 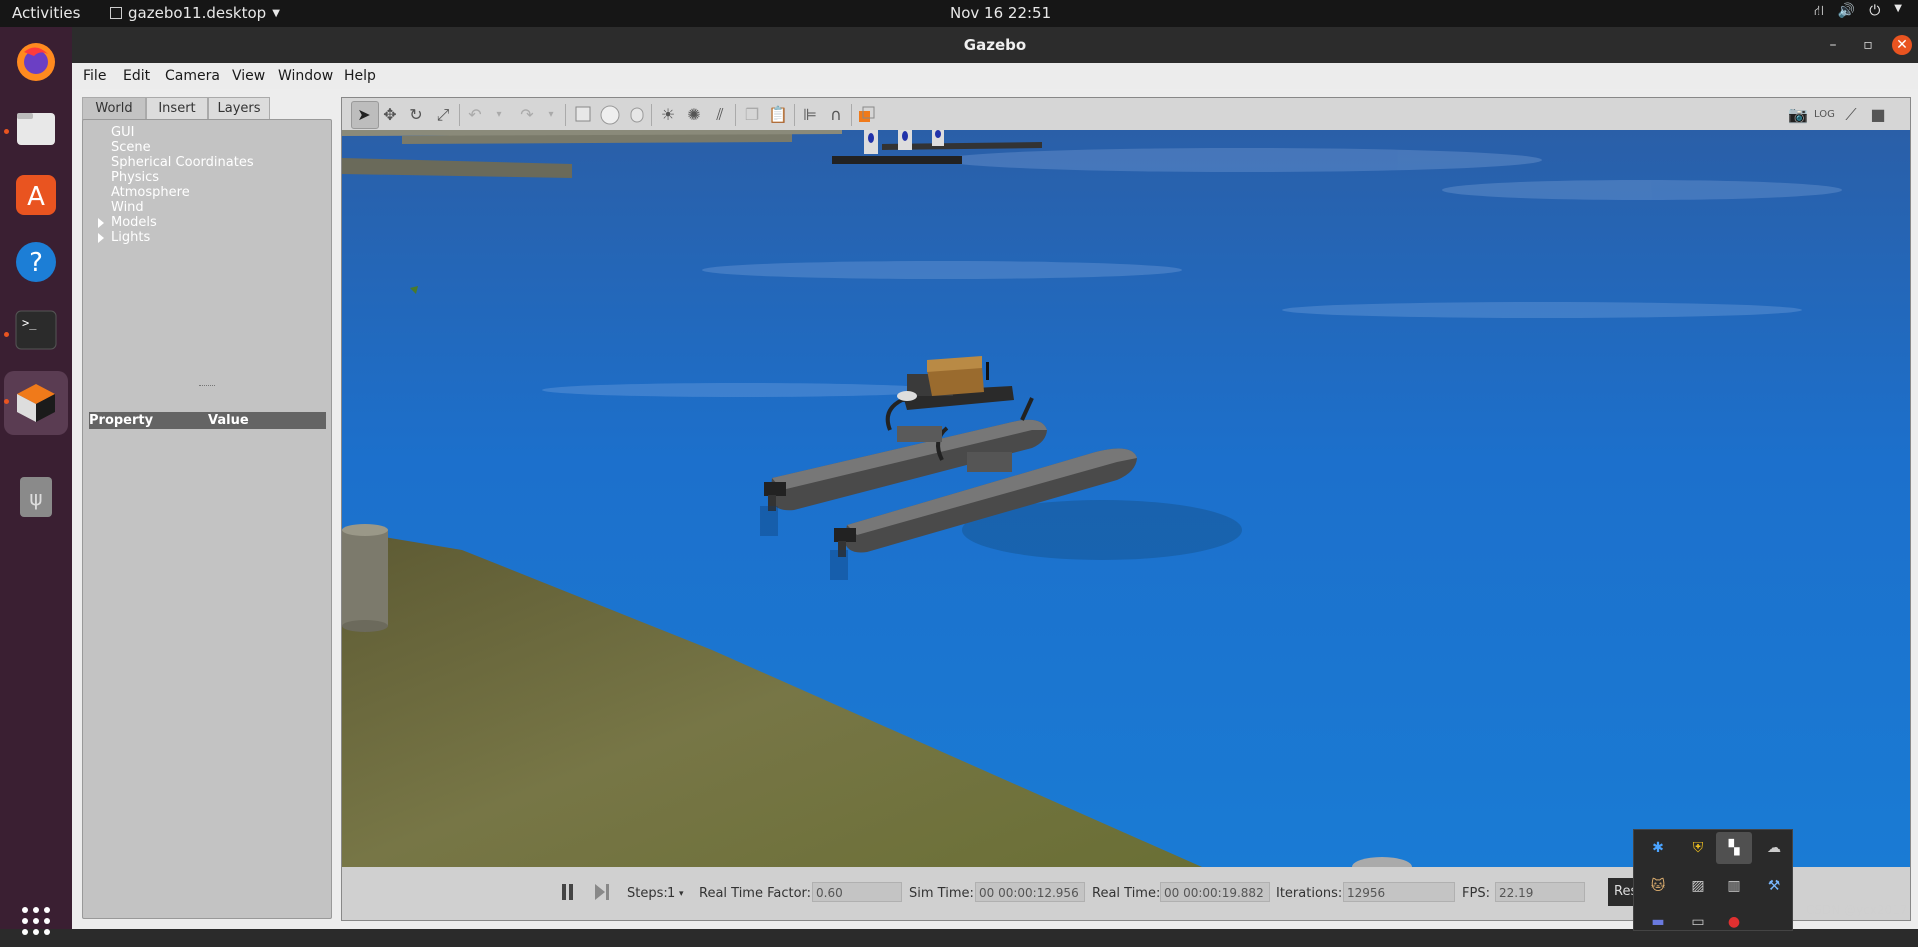 I want to click on cat-app-icon: 🐱, so click(x=1658, y=886).